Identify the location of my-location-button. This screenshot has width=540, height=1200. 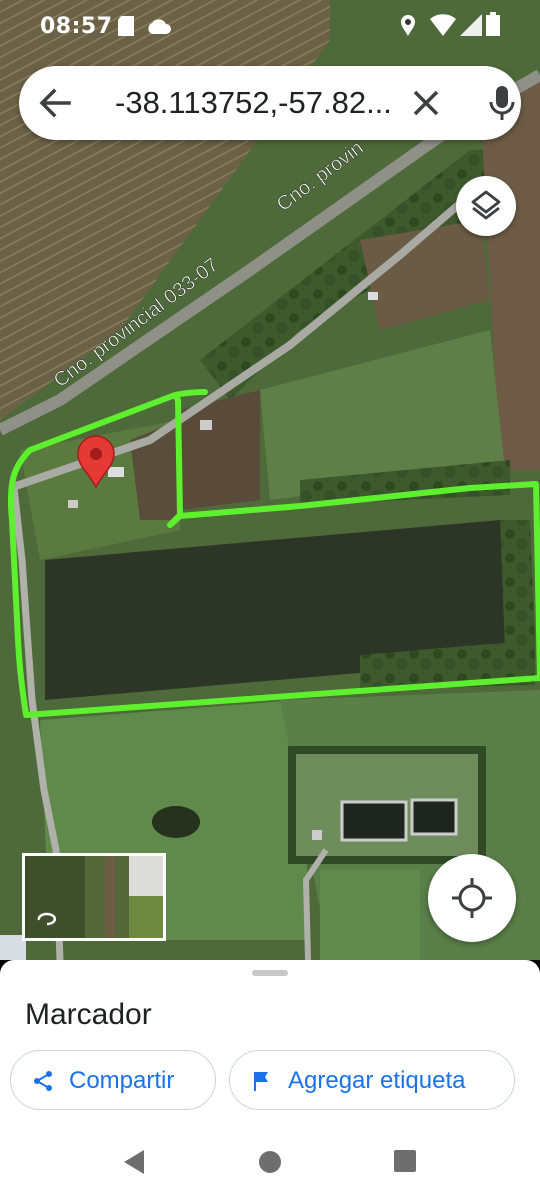
(472, 898).